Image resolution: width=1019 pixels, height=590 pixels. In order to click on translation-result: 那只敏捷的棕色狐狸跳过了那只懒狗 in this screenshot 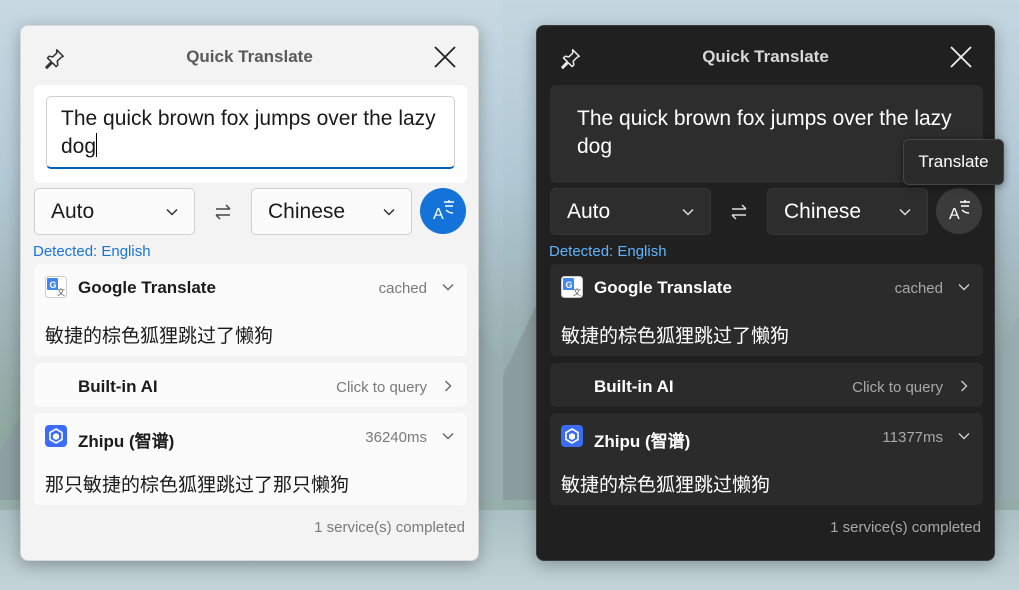, I will do `click(197, 485)`.